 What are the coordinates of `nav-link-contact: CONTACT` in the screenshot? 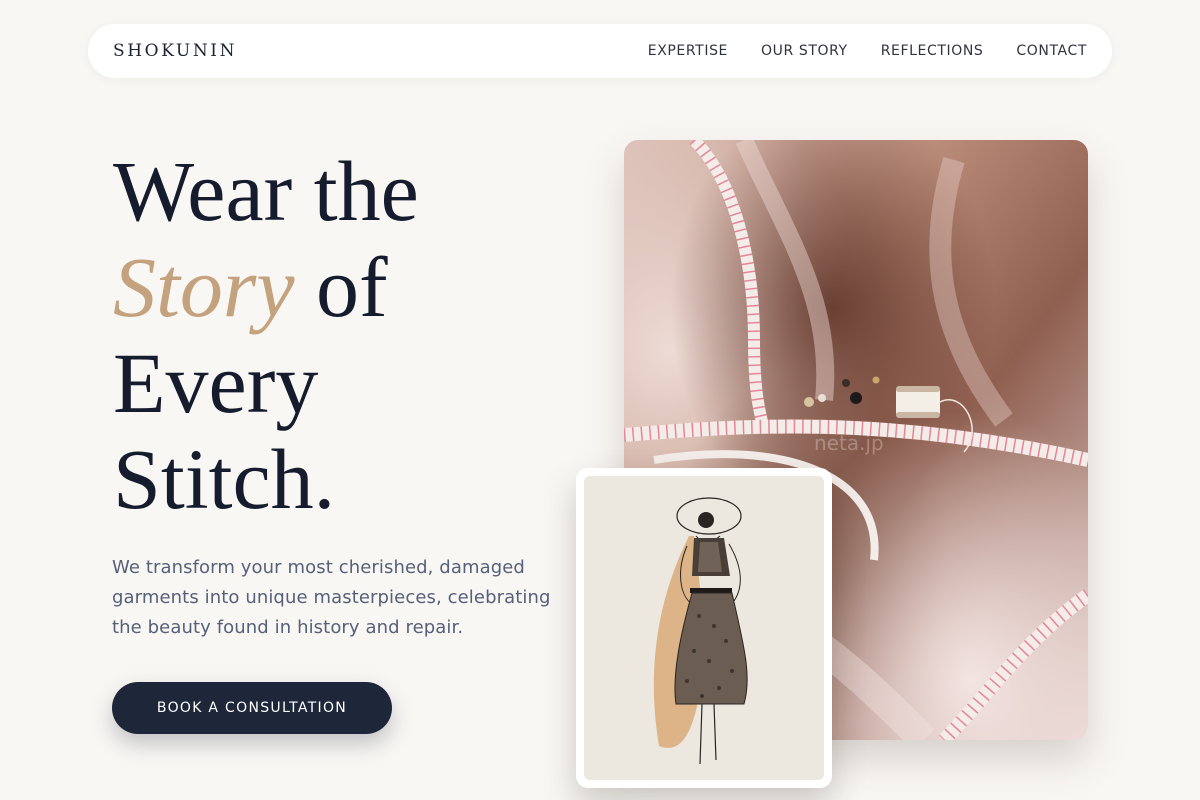 It's located at (1051, 51).